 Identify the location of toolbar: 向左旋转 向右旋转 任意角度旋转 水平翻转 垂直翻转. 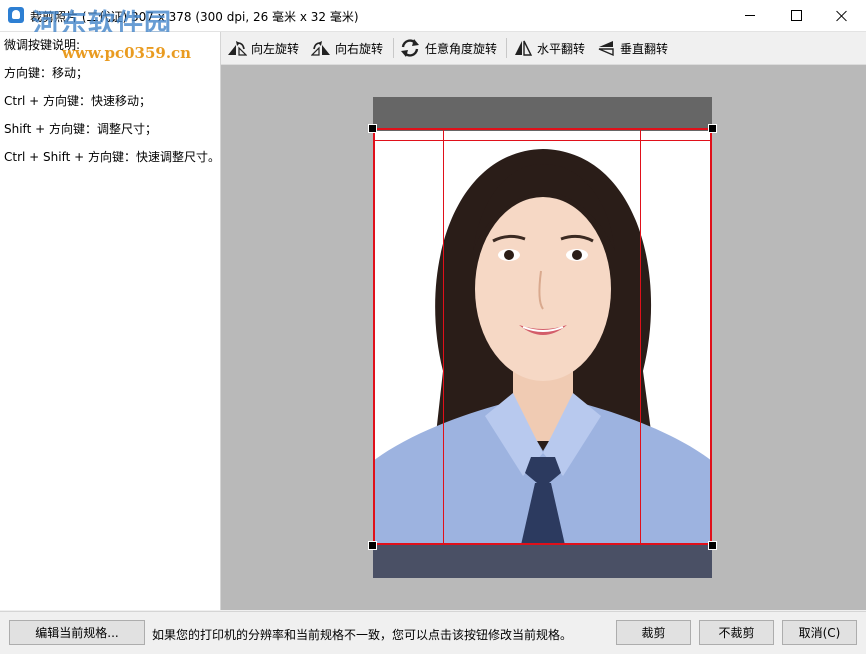
(543, 48).